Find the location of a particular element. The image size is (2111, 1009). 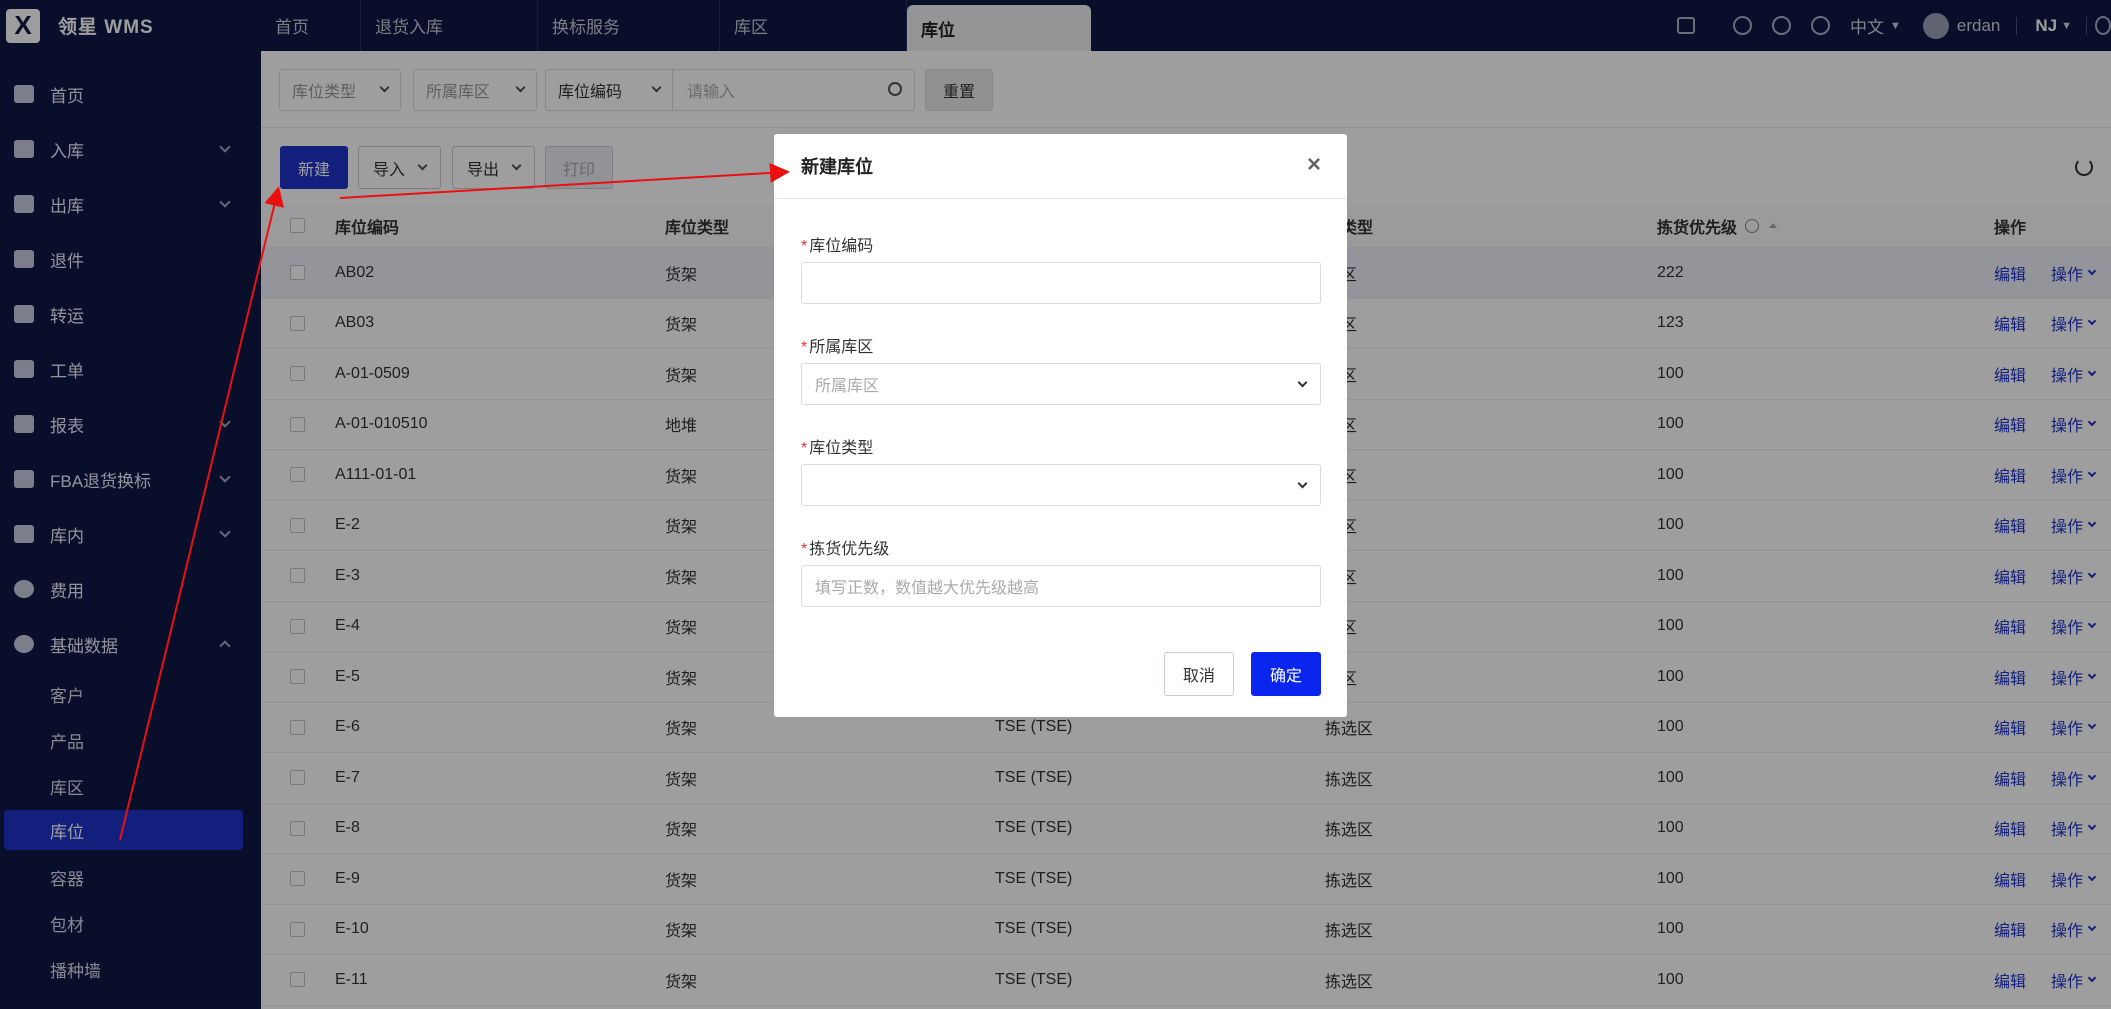

type-label: * 库位类型 is located at coordinates (837, 446).